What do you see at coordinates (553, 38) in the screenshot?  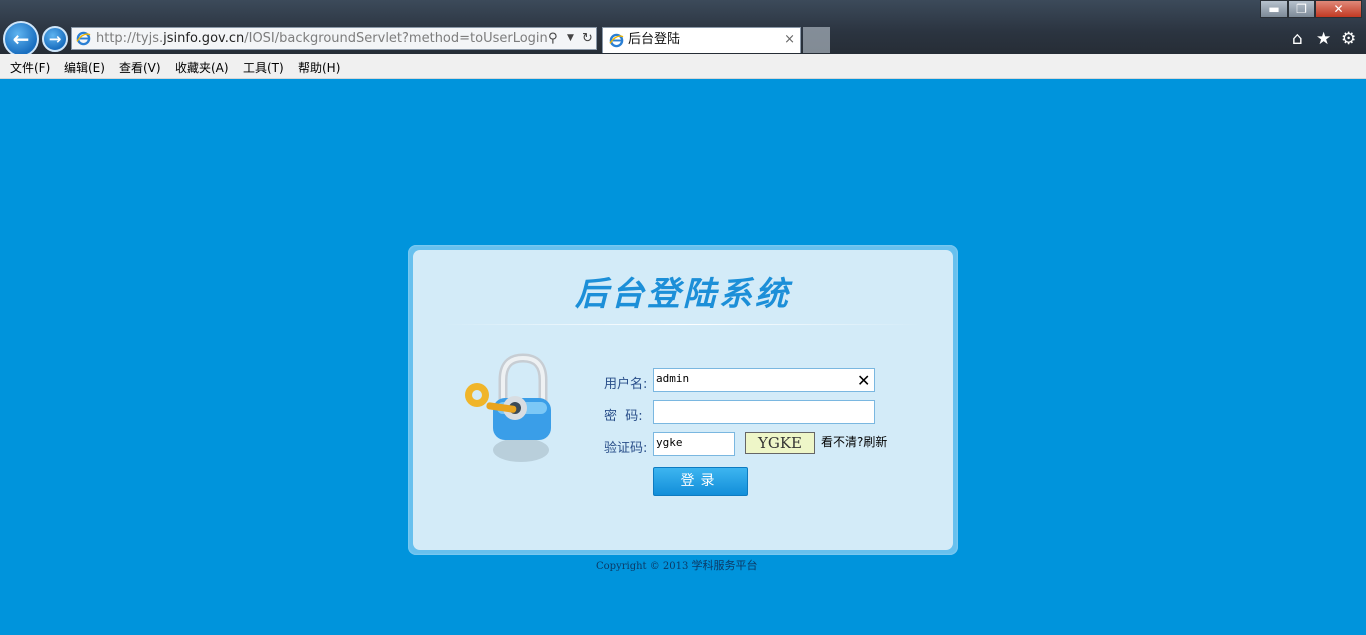 I see `search-icon: ⚲` at bounding box center [553, 38].